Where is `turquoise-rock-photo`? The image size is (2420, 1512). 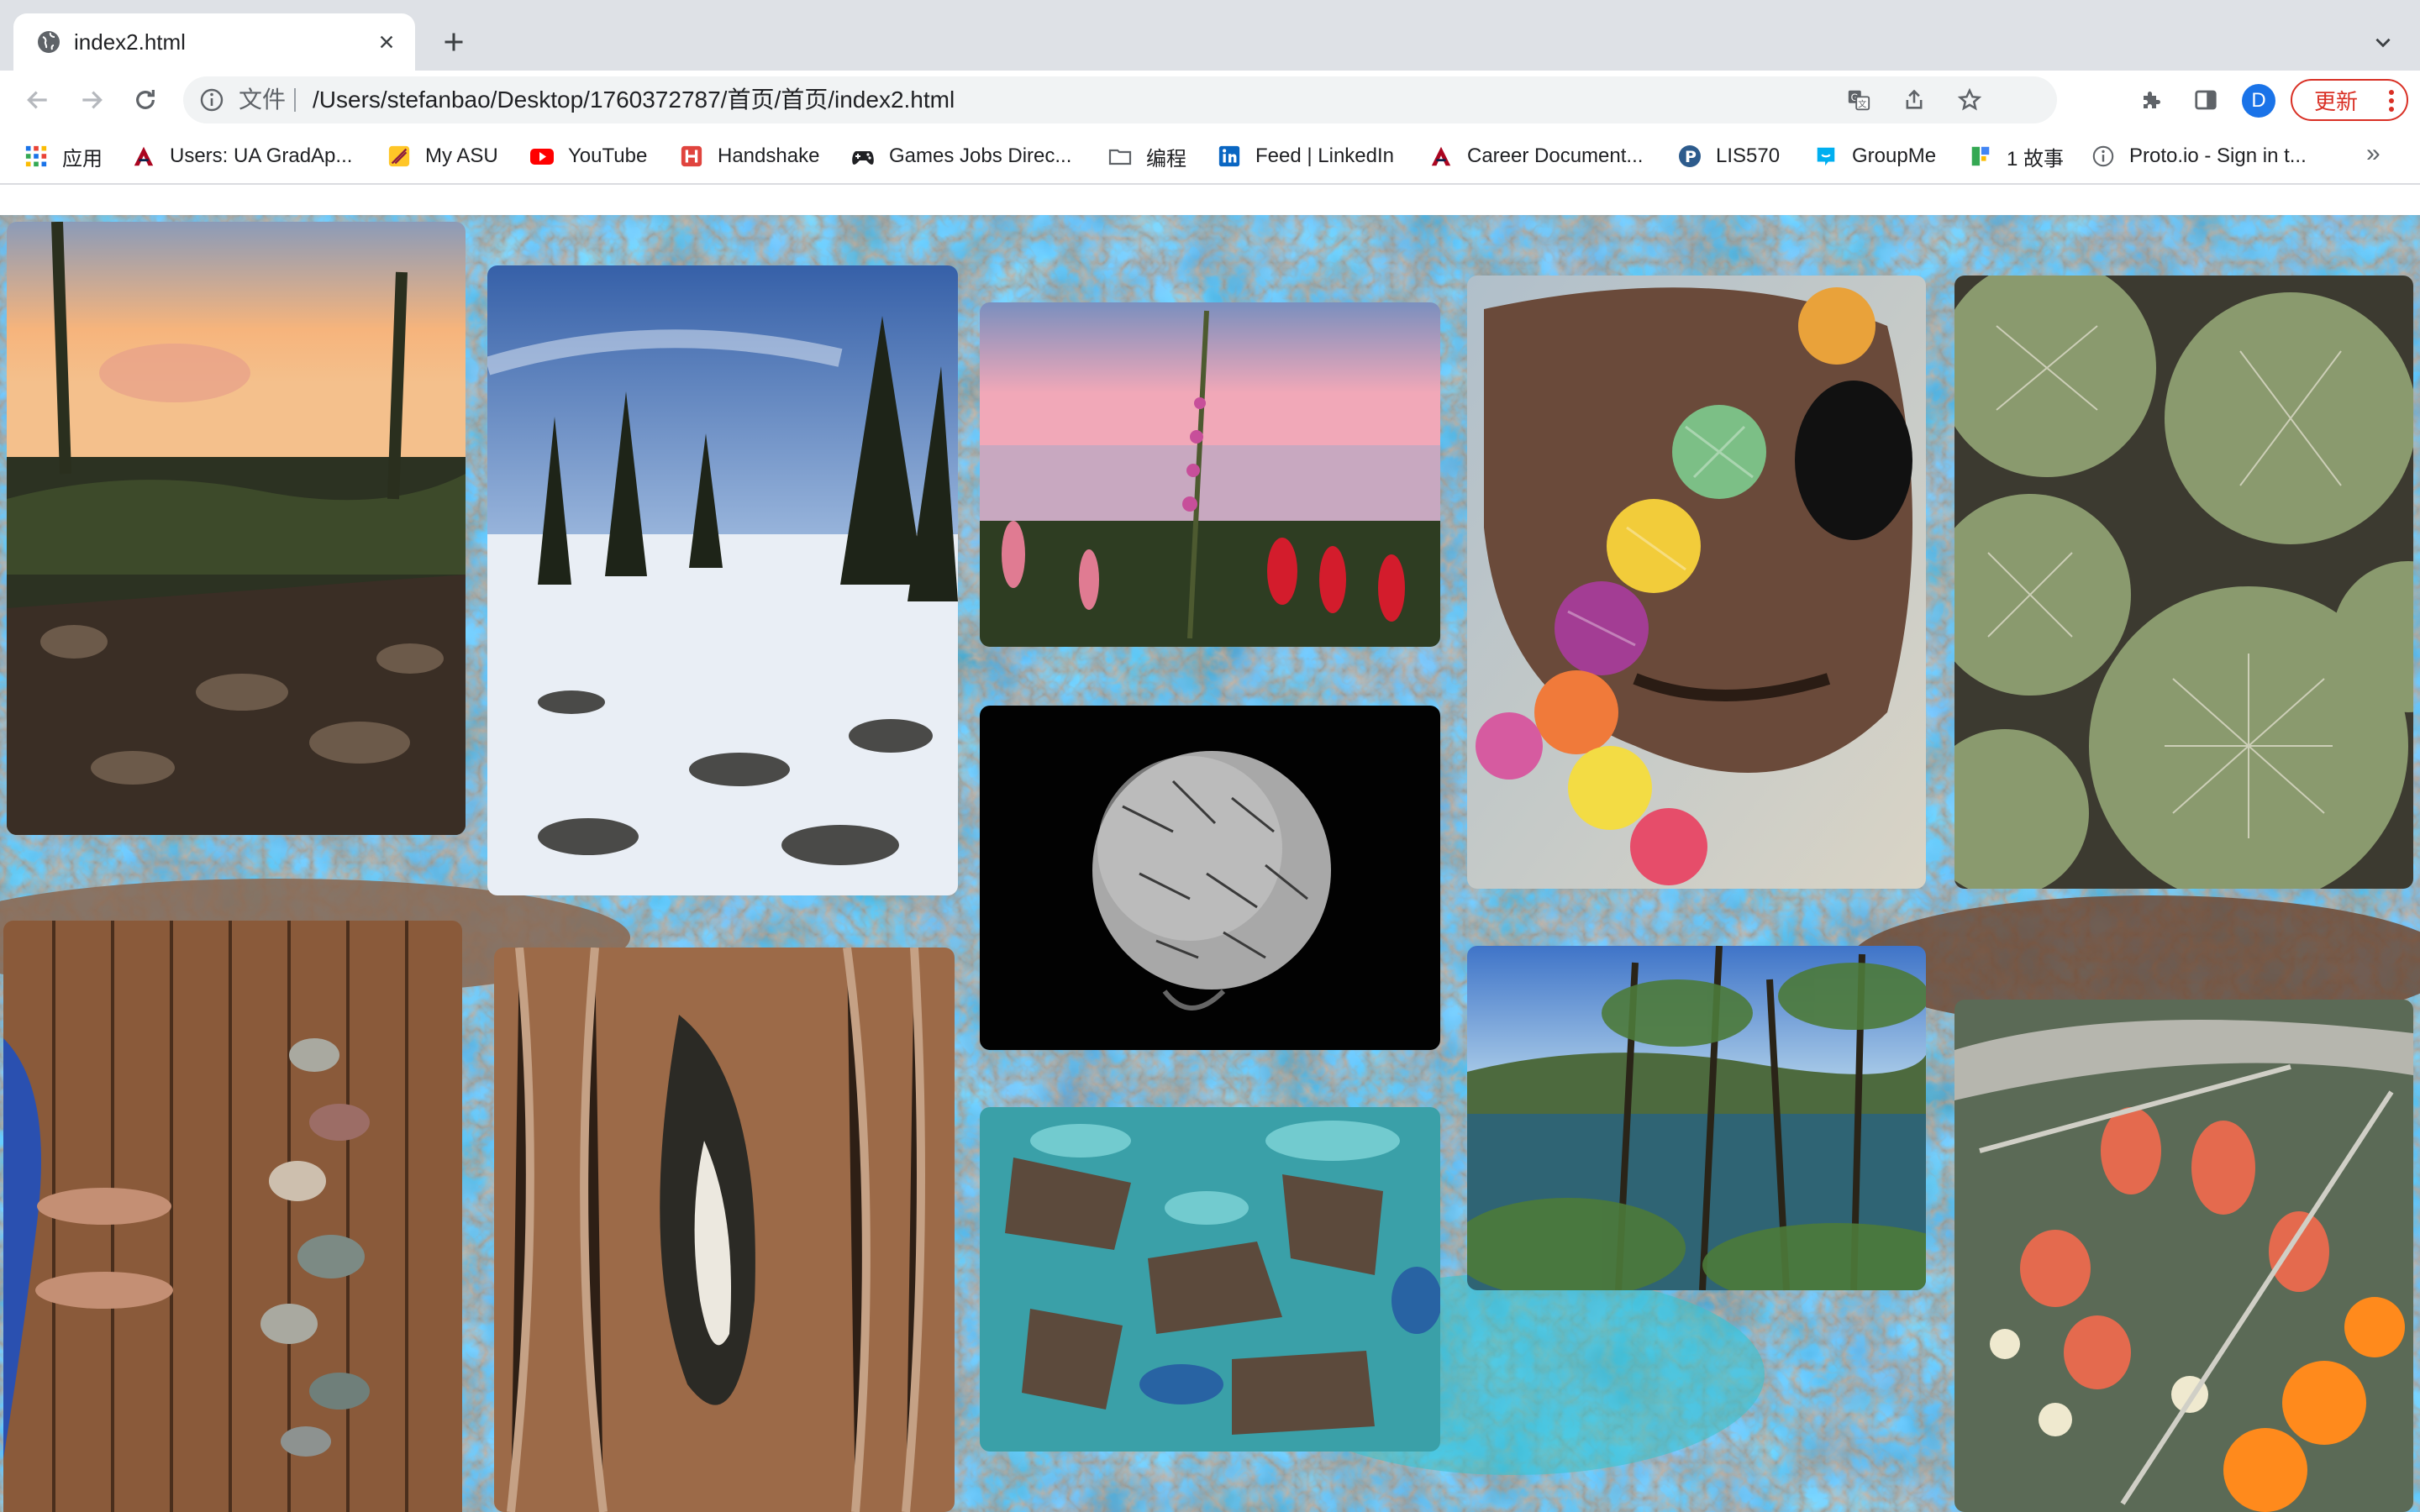 turquoise-rock-photo is located at coordinates (1210, 1279).